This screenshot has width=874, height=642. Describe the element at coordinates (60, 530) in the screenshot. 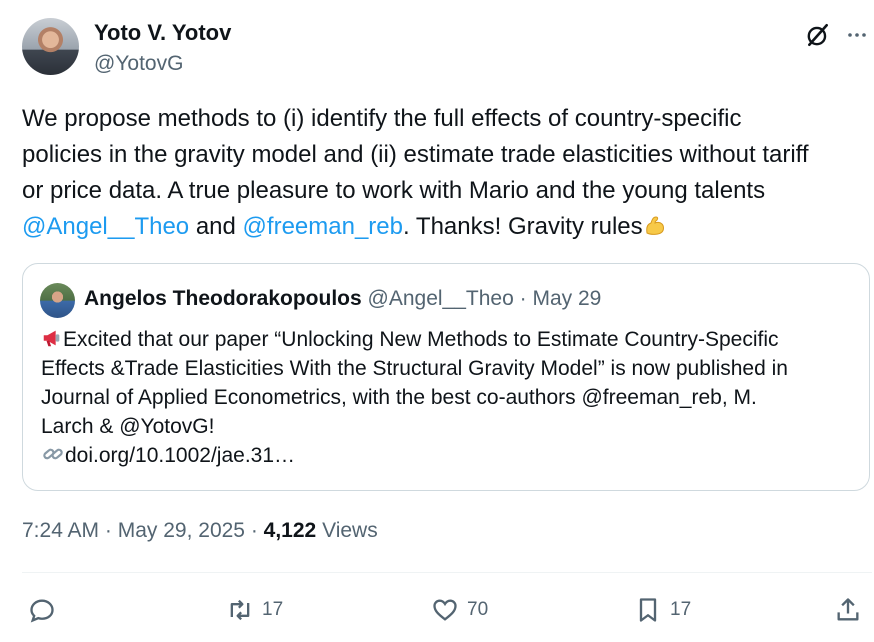

I see `tweet-time: 7:24 AM` at that location.